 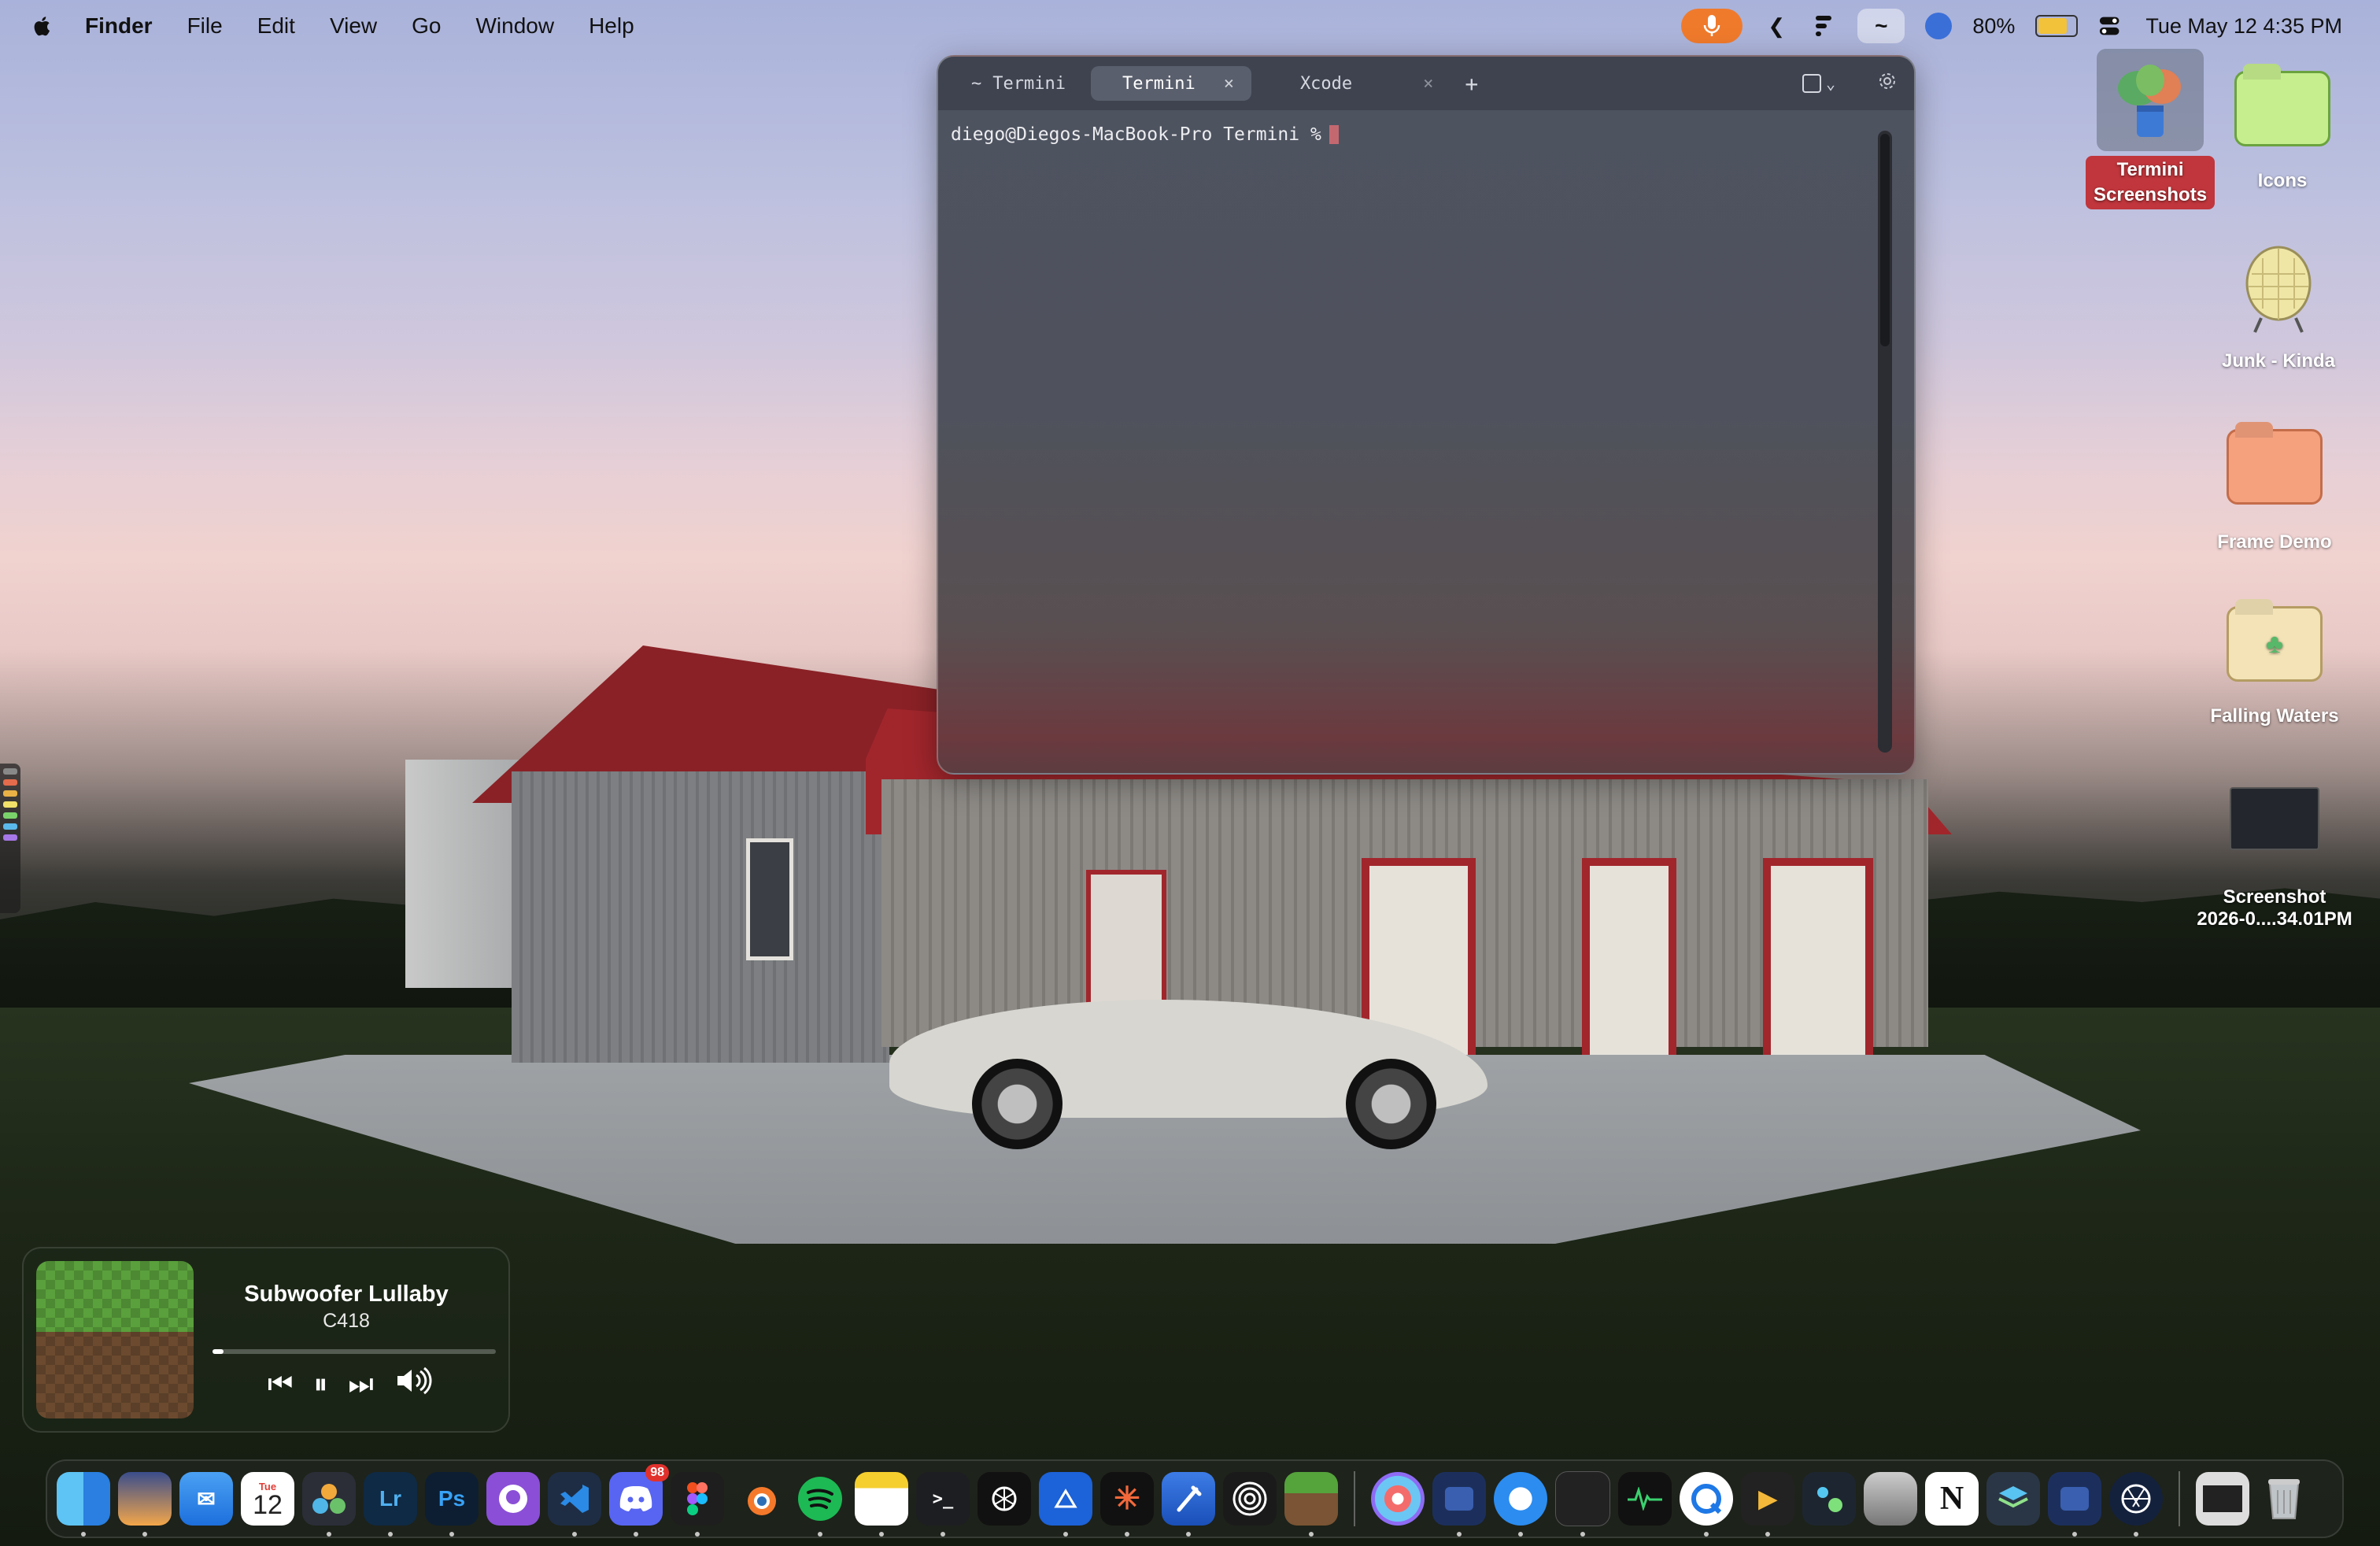 I want to click on downloads-stack-icon, so click(x=2222, y=1499).